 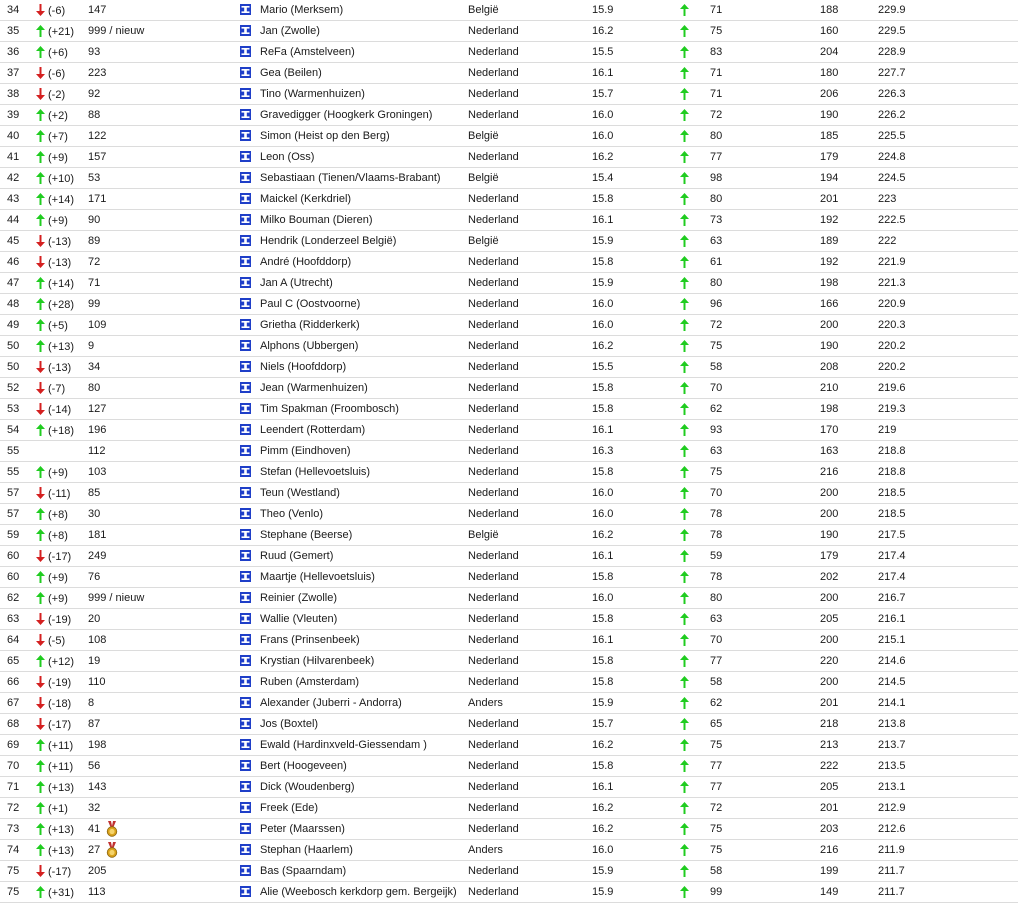 I want to click on stat-a-cell: 77, so click(x=765, y=787).